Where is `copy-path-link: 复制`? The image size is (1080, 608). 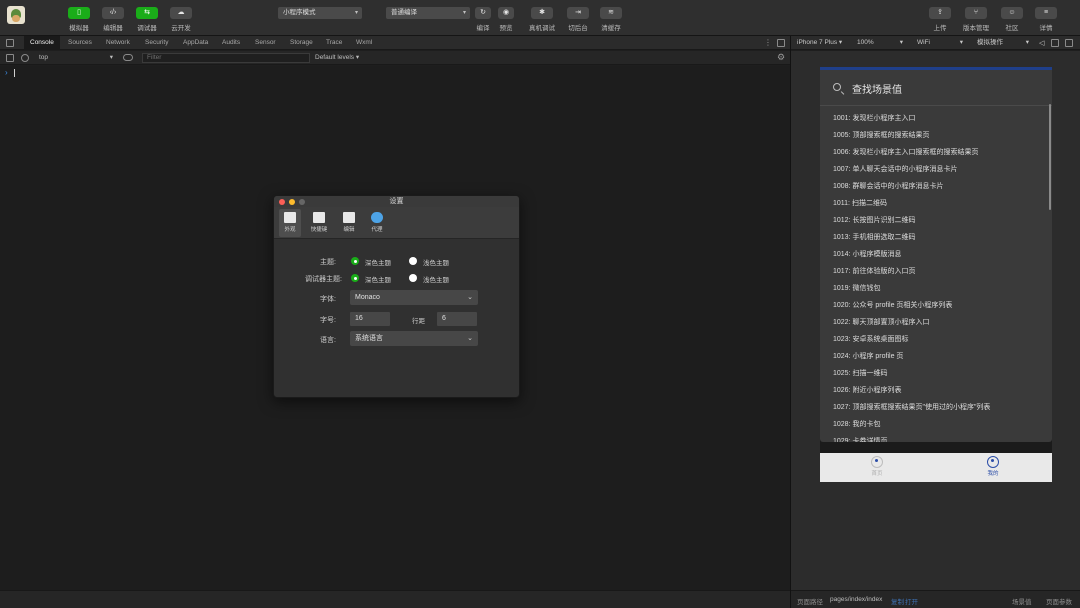
copy-path-link: 复制 is located at coordinates (897, 601).